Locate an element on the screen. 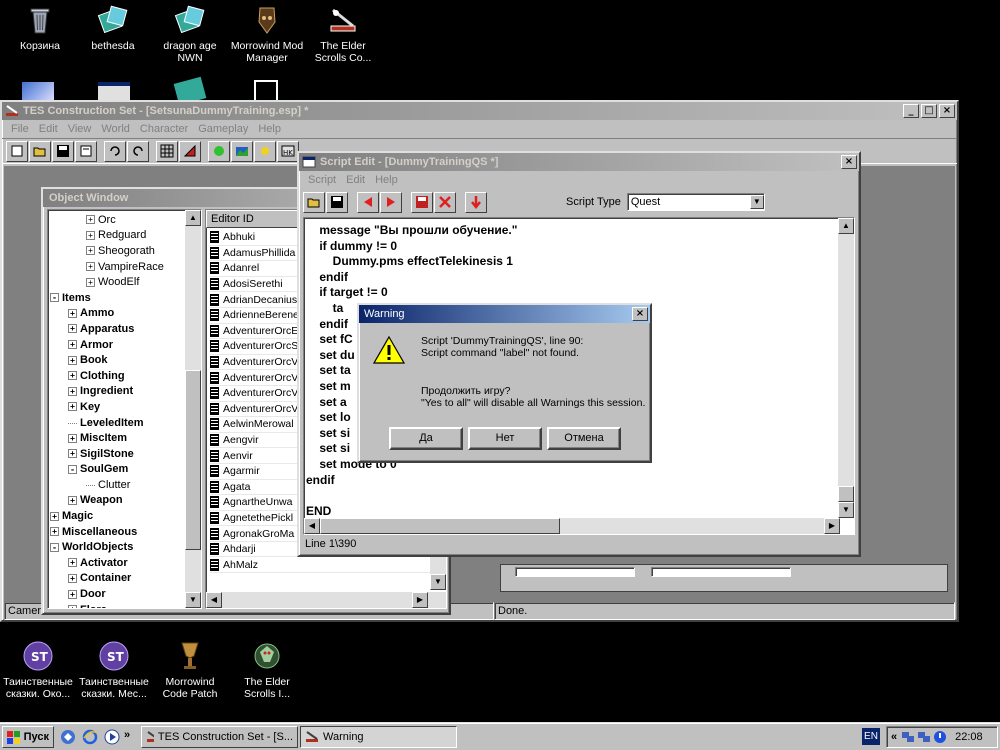  previous-script-icon is located at coordinates (368, 202).